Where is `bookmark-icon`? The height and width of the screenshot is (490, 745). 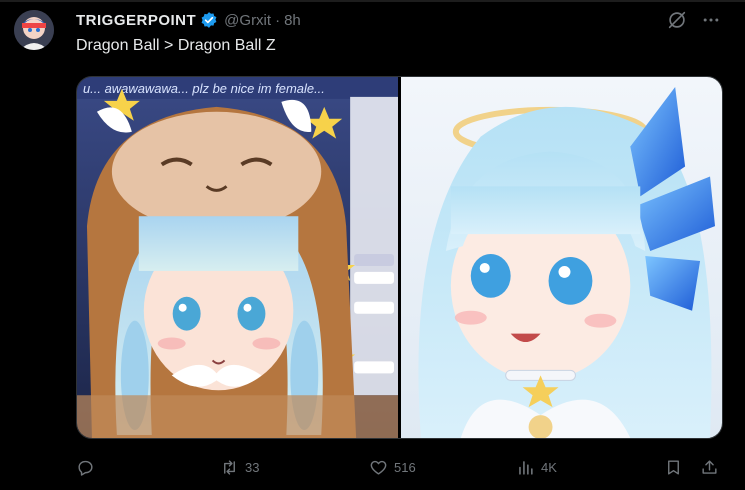
bookmark-icon is located at coordinates (673, 467).